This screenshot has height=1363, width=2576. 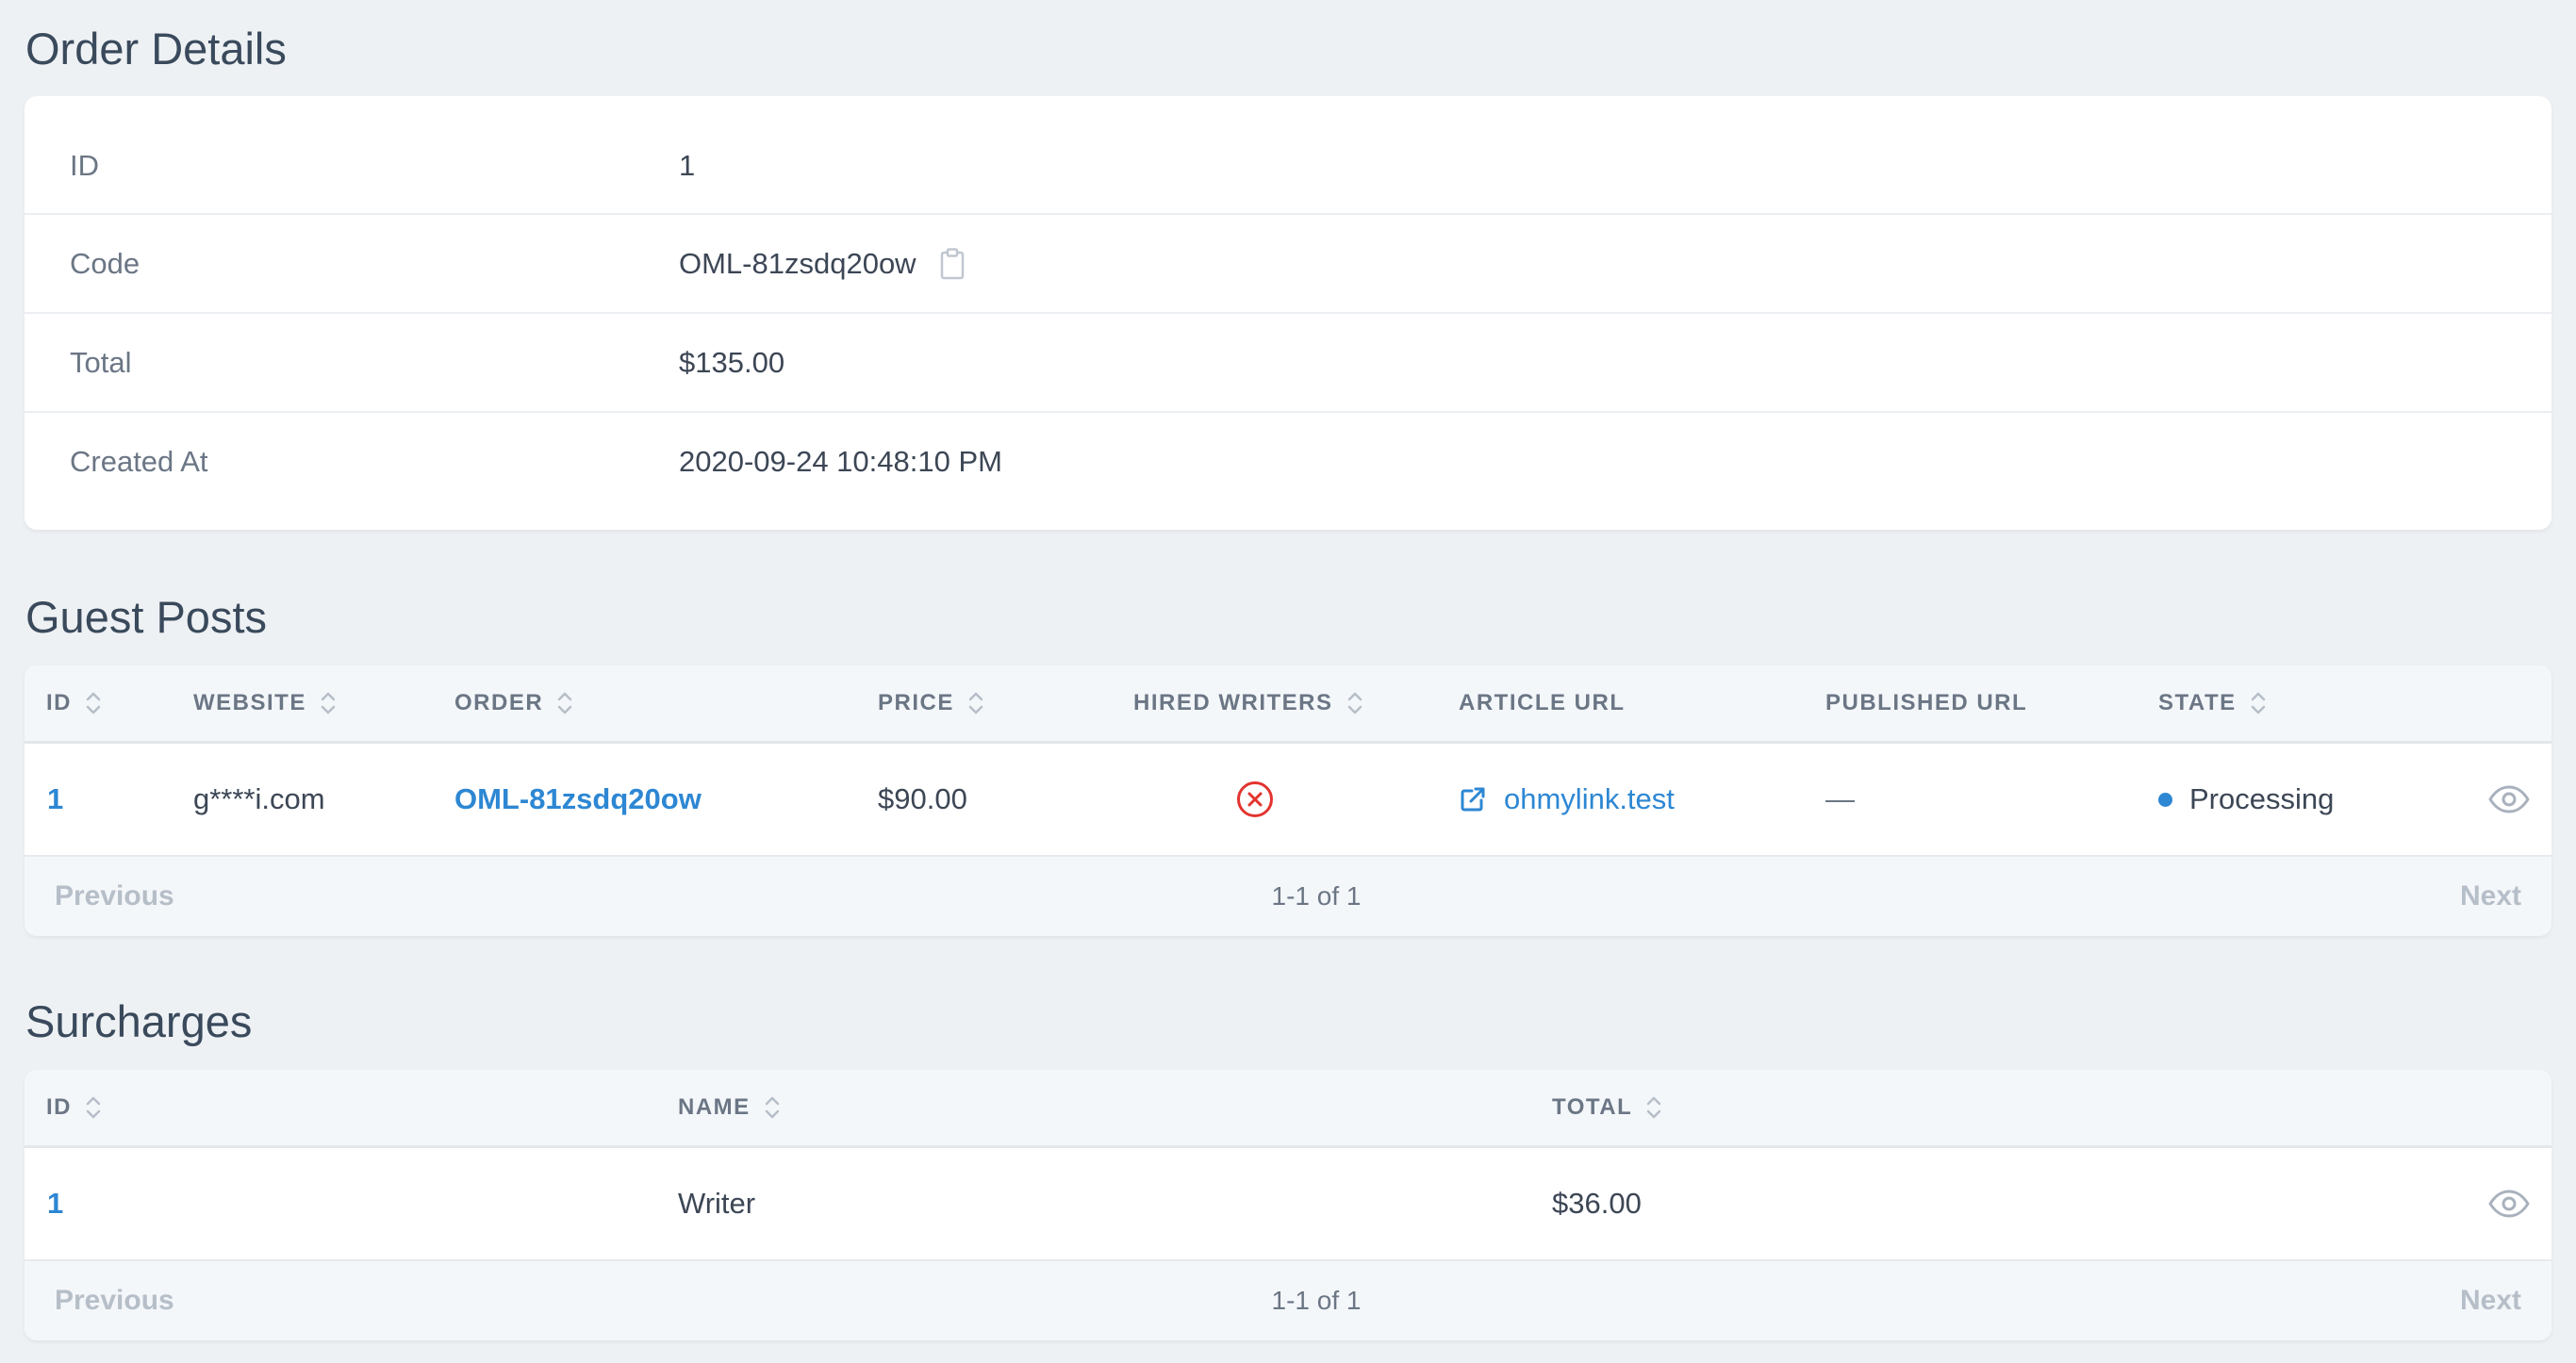 I want to click on column-header-name: NAME, so click(x=729, y=1107).